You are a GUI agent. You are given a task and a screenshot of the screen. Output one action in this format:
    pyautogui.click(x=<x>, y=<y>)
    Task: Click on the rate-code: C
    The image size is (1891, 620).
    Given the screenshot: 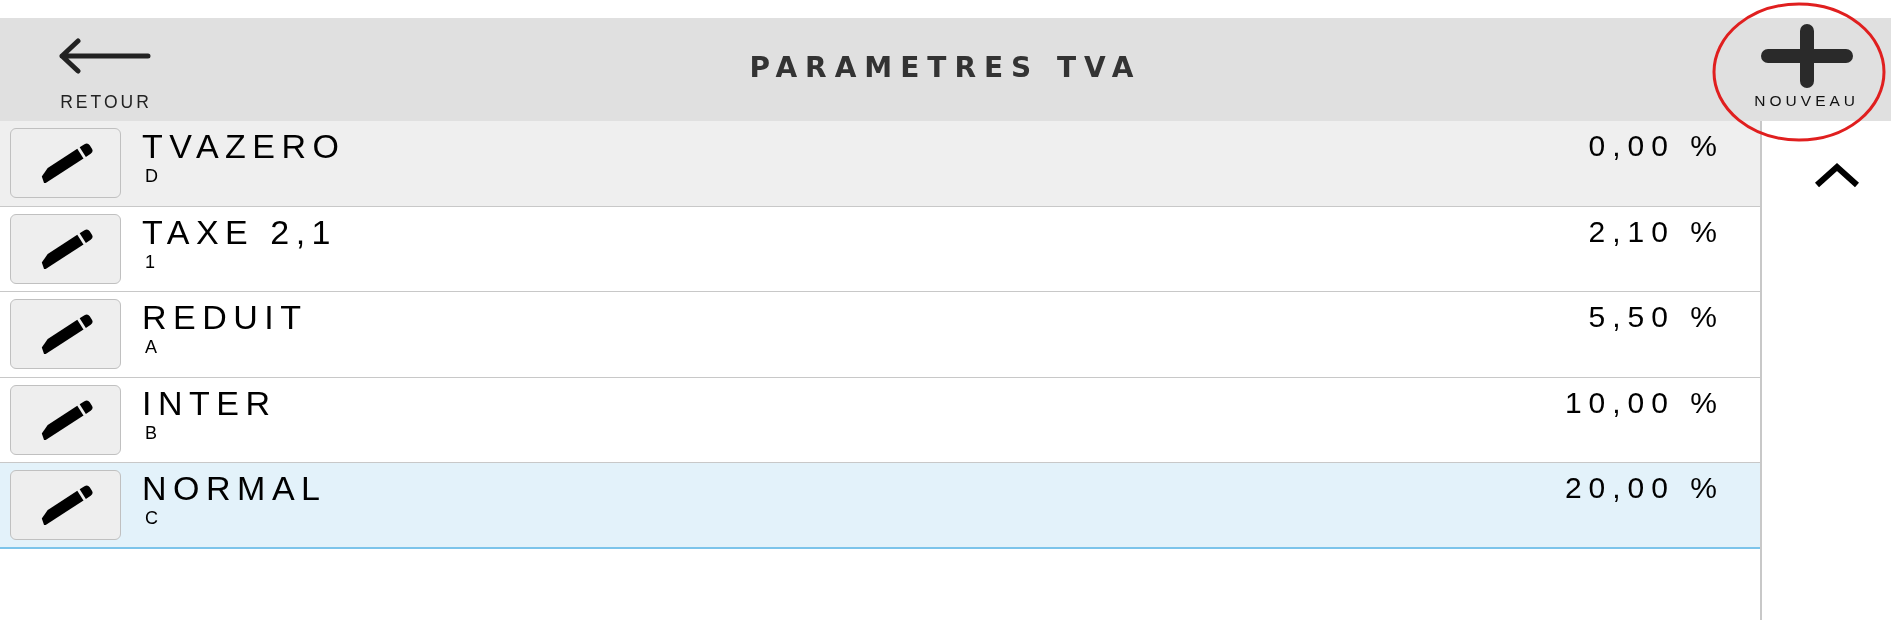 What is the action you would take?
    pyautogui.click(x=153, y=518)
    